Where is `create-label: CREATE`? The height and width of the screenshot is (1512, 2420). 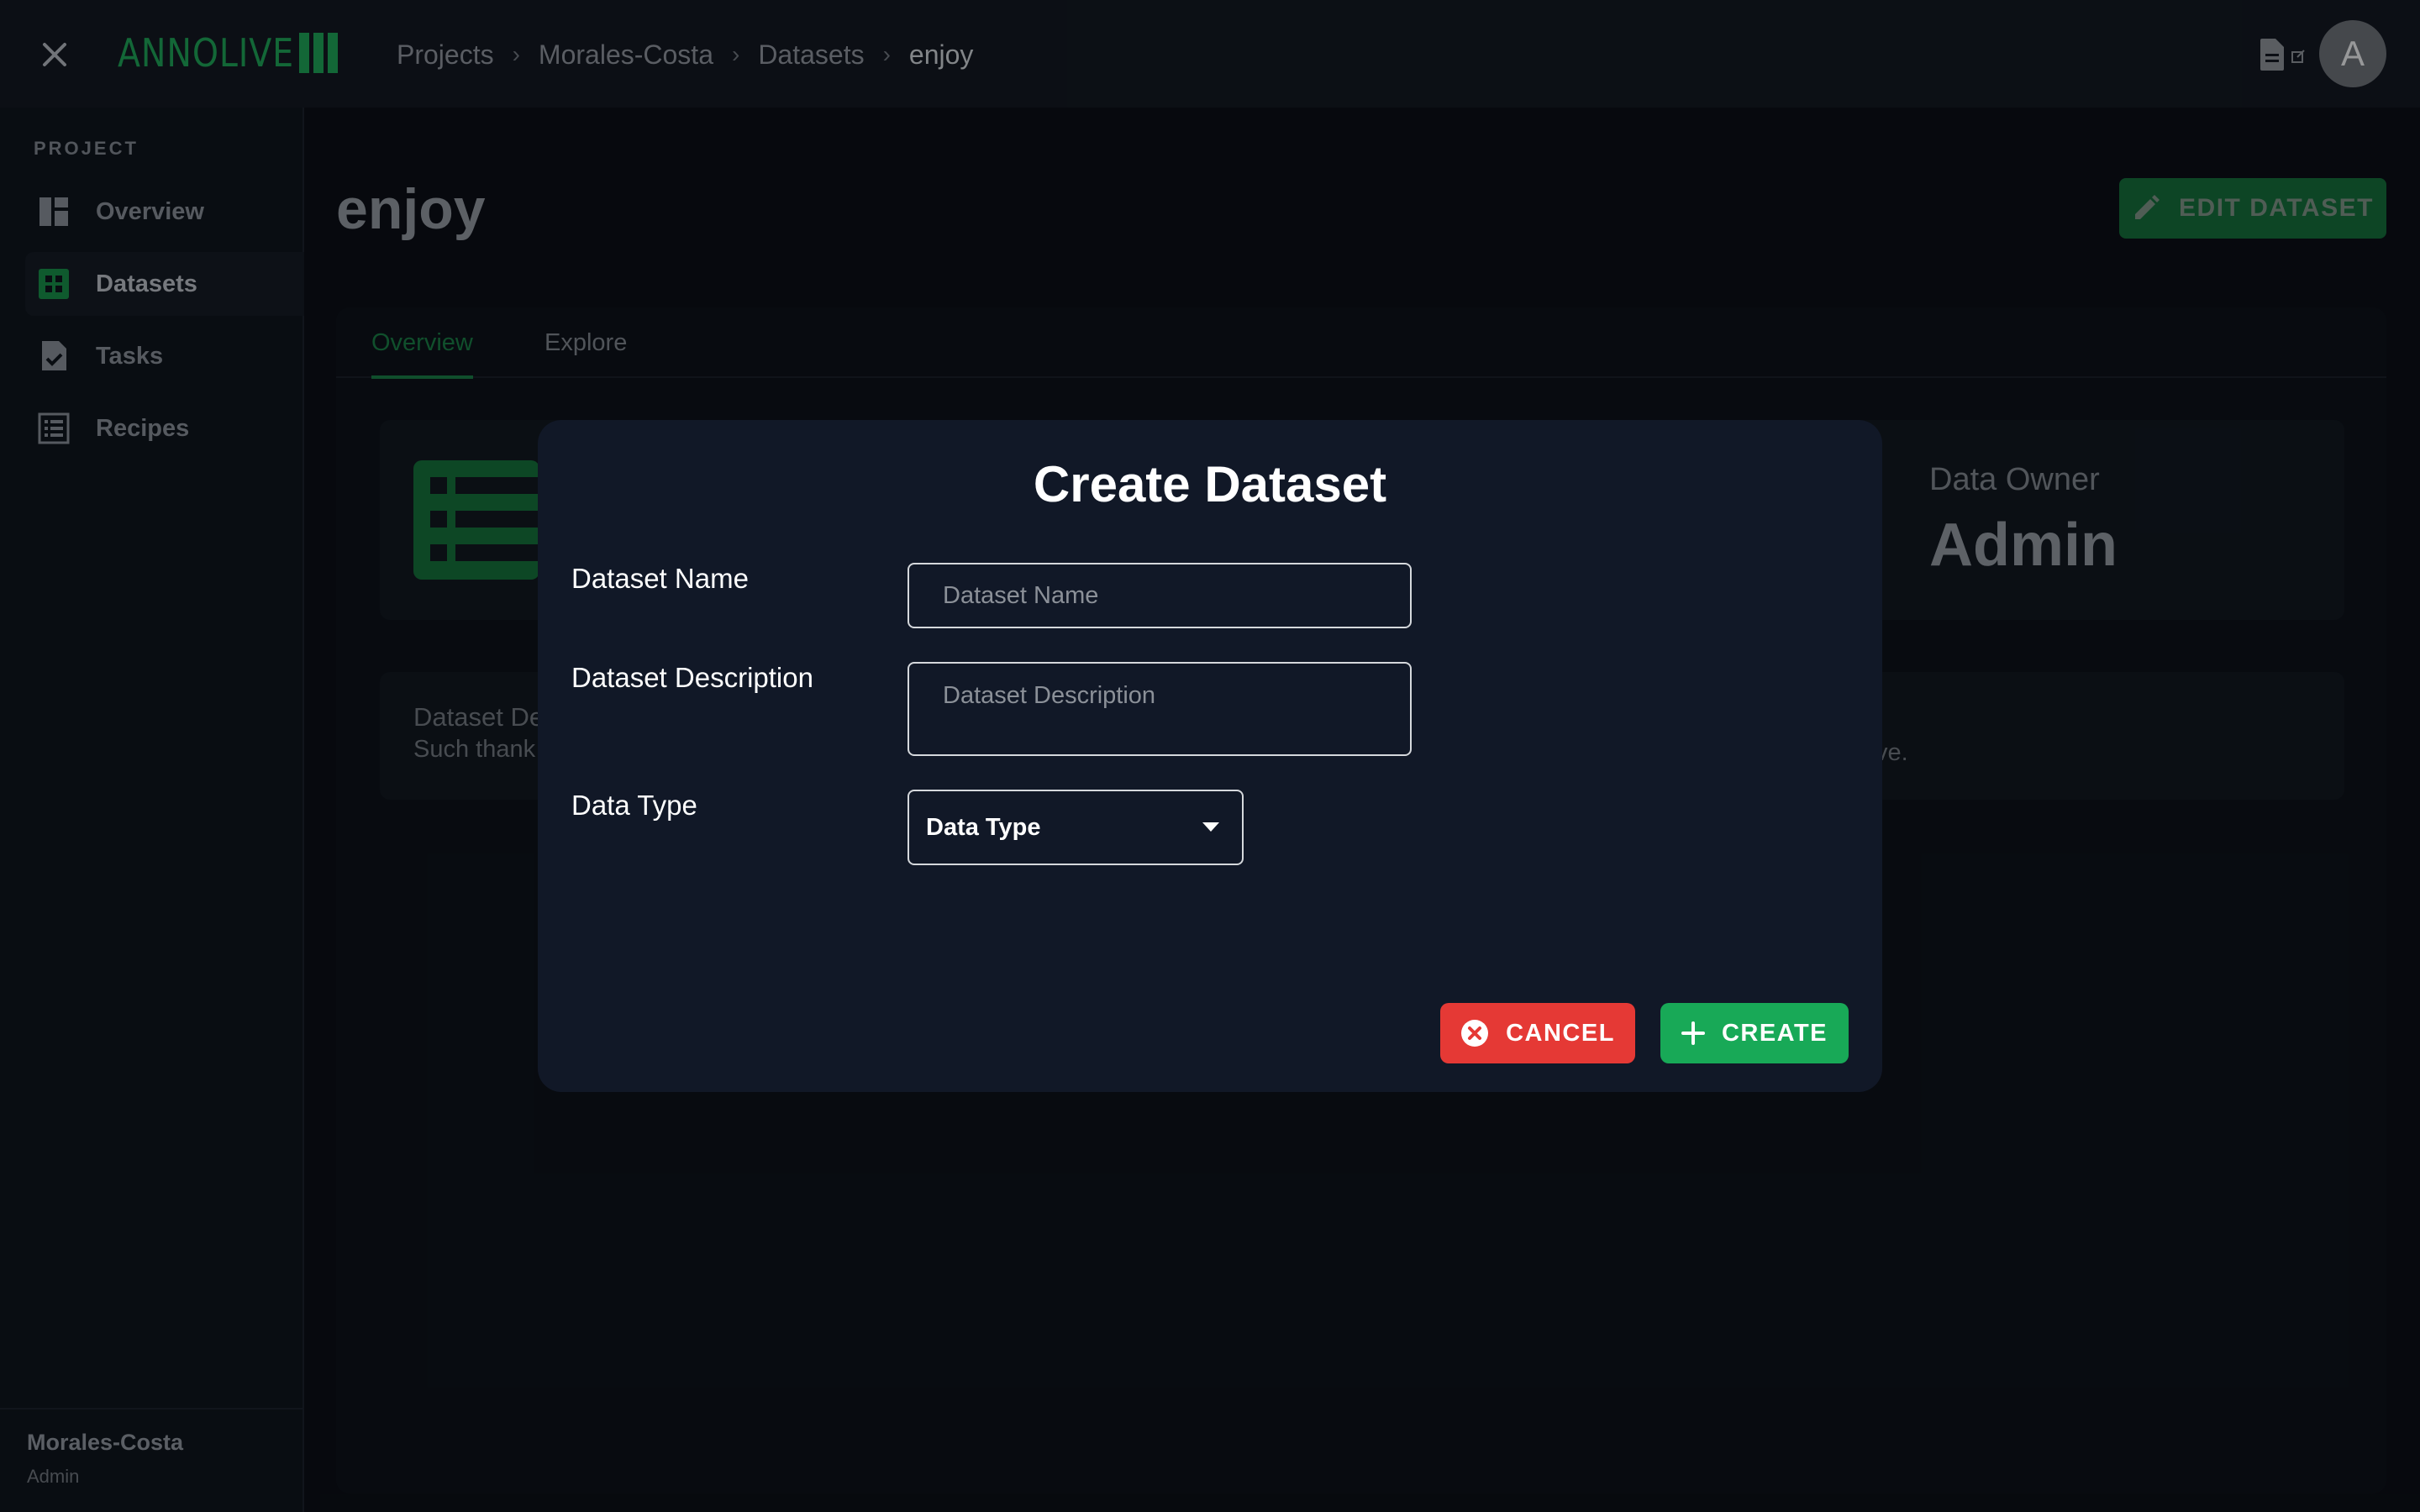
create-label: CREATE is located at coordinates (1774, 1033).